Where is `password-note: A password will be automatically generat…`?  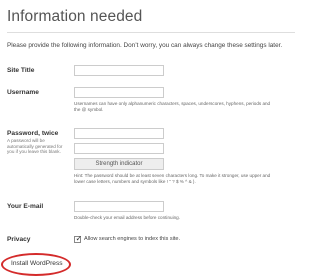 password-note: A password will be automatically generat… is located at coordinates (35, 146).